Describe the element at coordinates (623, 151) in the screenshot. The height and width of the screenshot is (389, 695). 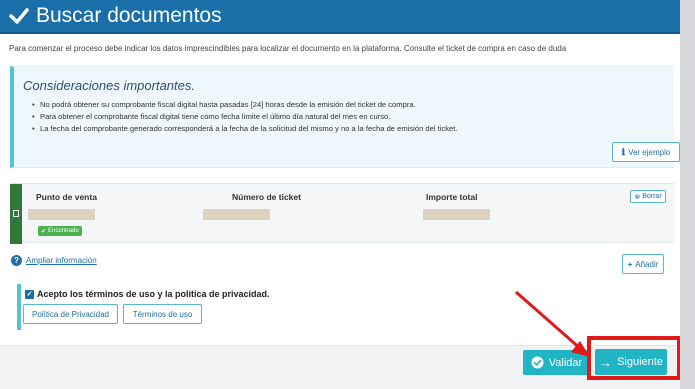
I see `info-icon: ℹ` at that location.